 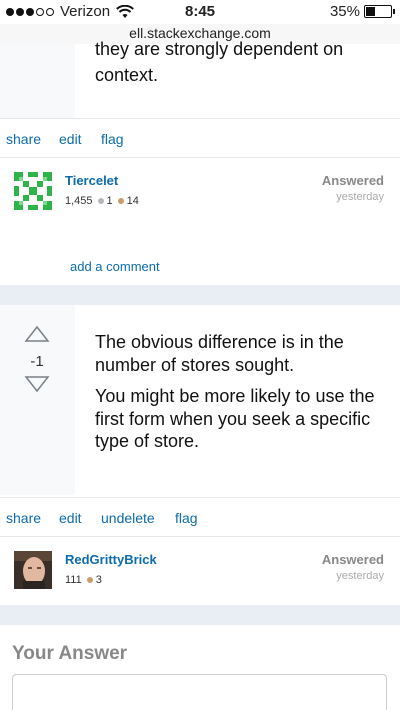 I want to click on vote-gutter, so click(x=37, y=81).